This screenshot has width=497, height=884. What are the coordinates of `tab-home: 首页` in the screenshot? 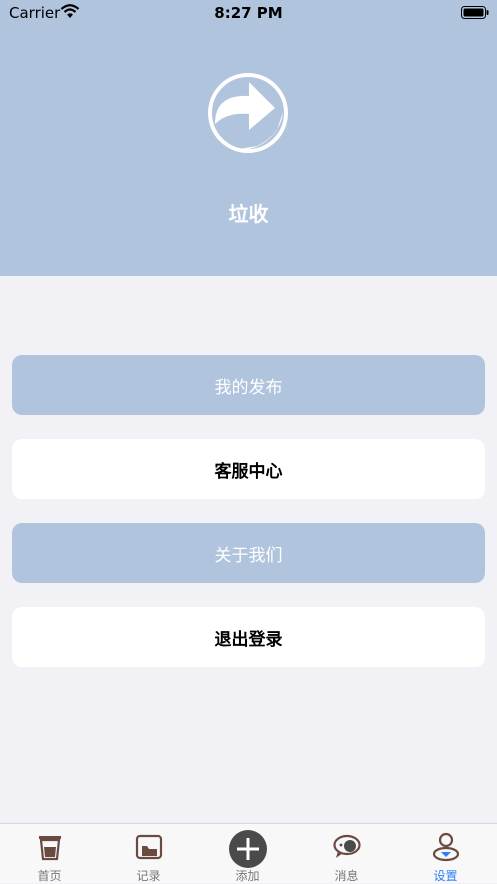 It's located at (49, 854).